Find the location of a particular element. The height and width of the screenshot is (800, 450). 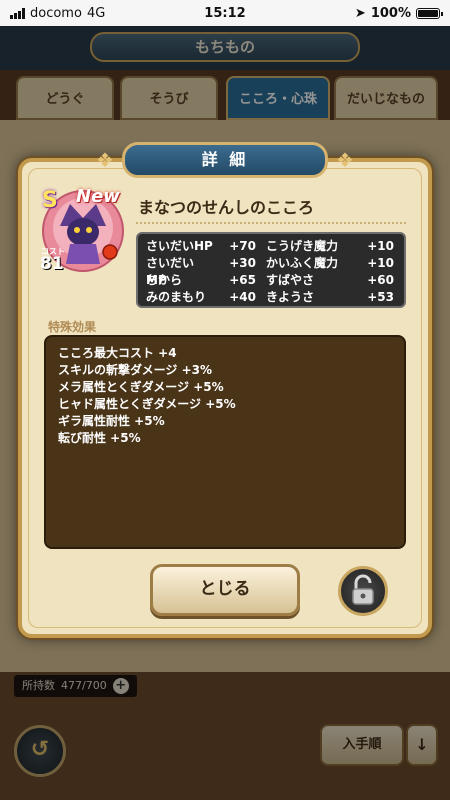

special-effects-heading: 特殊効果 is located at coordinates (72, 327).